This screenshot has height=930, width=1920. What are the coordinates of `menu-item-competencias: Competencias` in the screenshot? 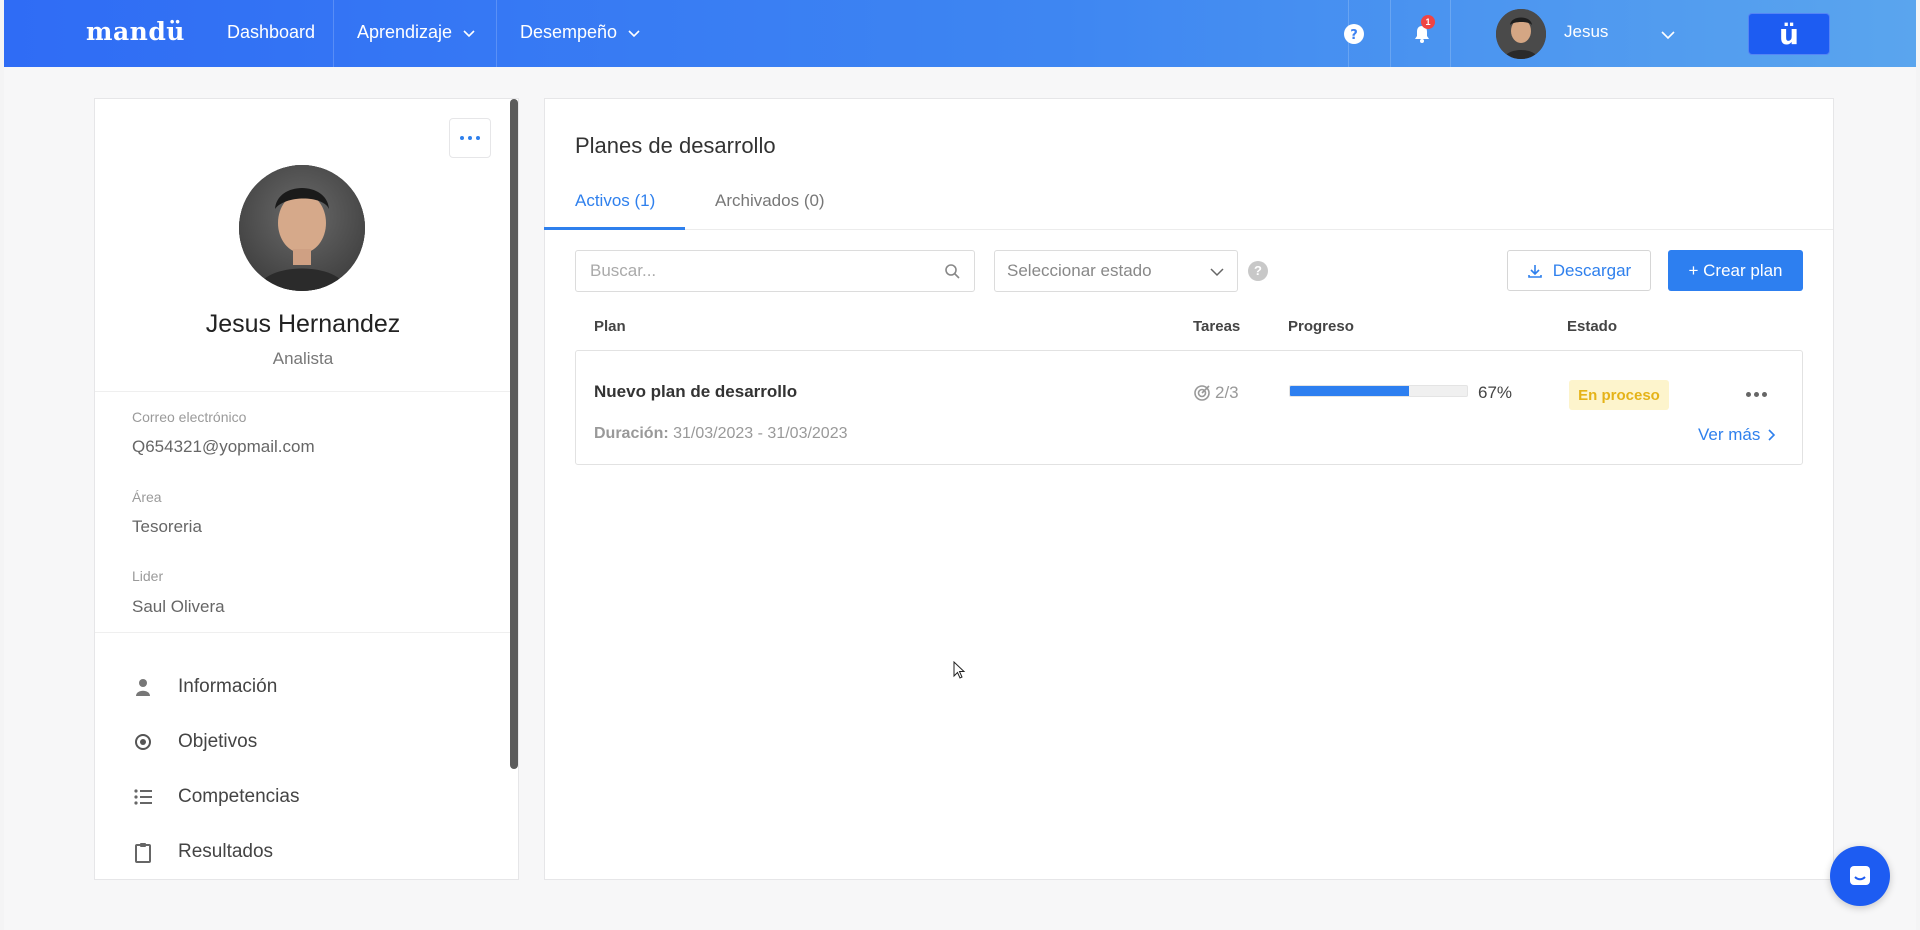 It's located at (215, 797).